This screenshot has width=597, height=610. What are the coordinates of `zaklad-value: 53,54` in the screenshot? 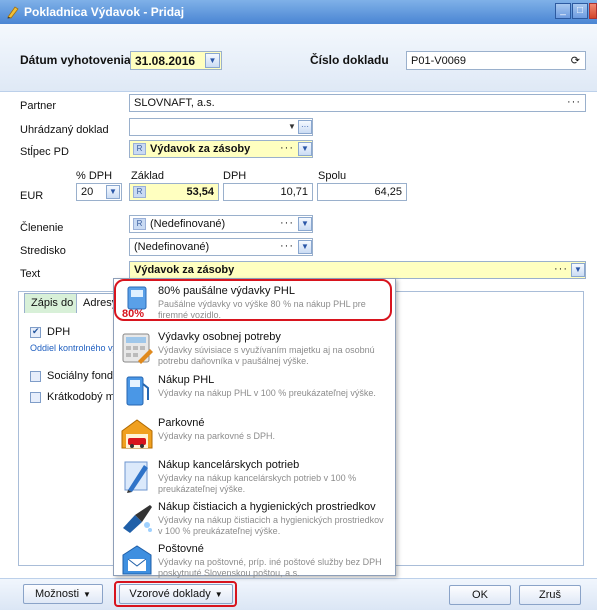 It's located at (200, 192).